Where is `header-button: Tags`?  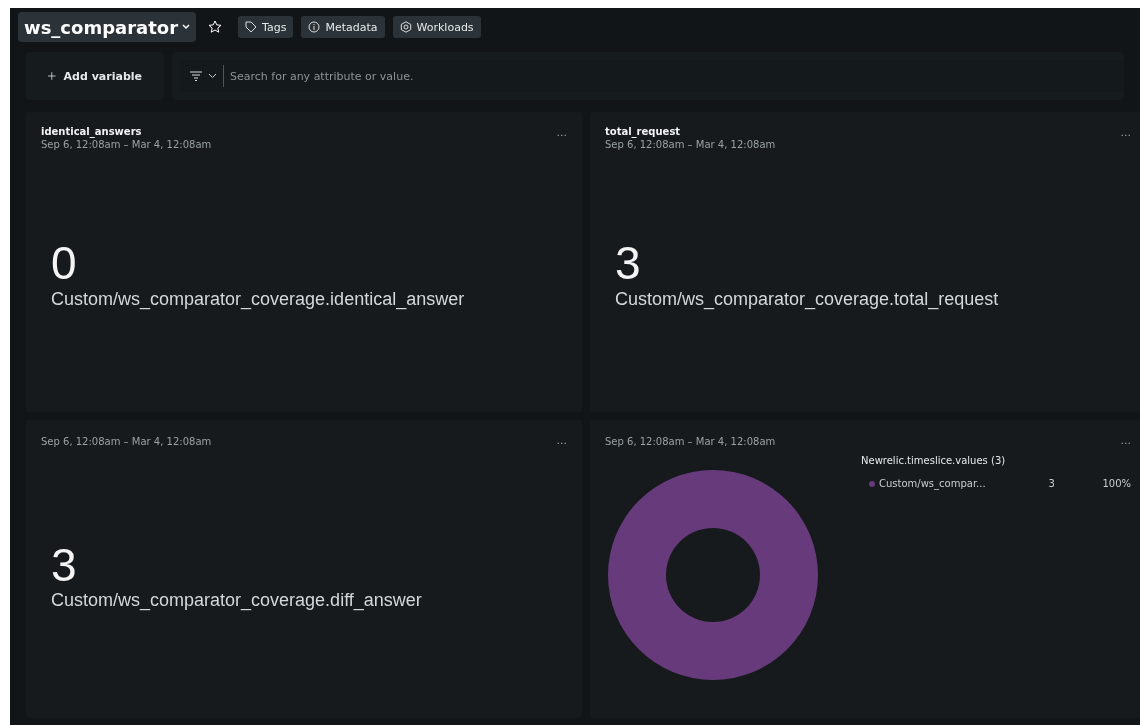
header-button: Tags is located at coordinates (266, 27).